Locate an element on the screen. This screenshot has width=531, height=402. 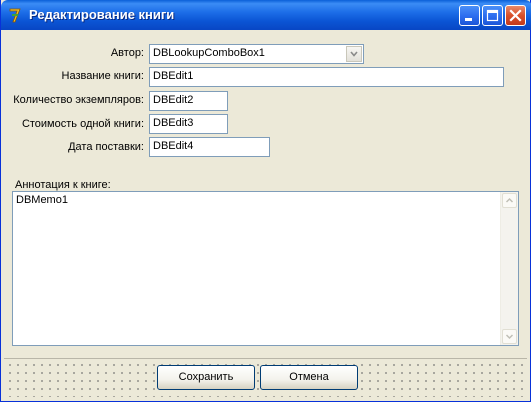
cancel-button: Отмена is located at coordinates (309, 377).